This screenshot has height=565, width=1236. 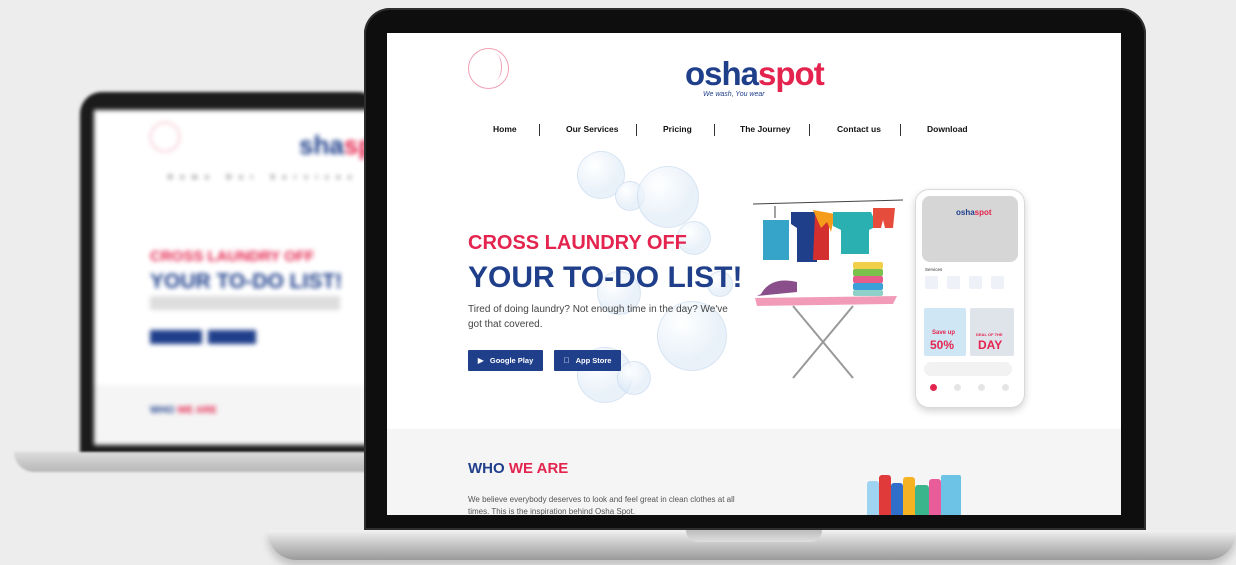 What do you see at coordinates (204, 462) in the screenshot?
I see `background-laptop-base` at bounding box center [204, 462].